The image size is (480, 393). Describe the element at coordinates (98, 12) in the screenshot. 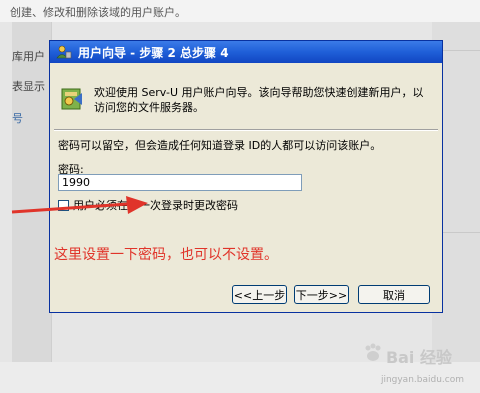

I see `background-description: 创建、修改和删除该域的用户账户。` at that location.